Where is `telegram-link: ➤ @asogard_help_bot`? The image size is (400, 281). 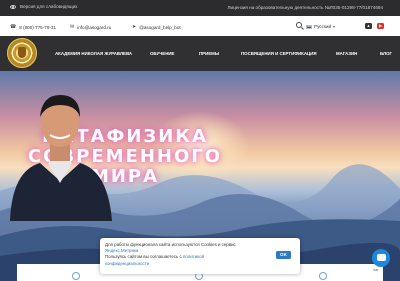
telegram-link: ➤ @asogard_help_bot is located at coordinates (156, 27).